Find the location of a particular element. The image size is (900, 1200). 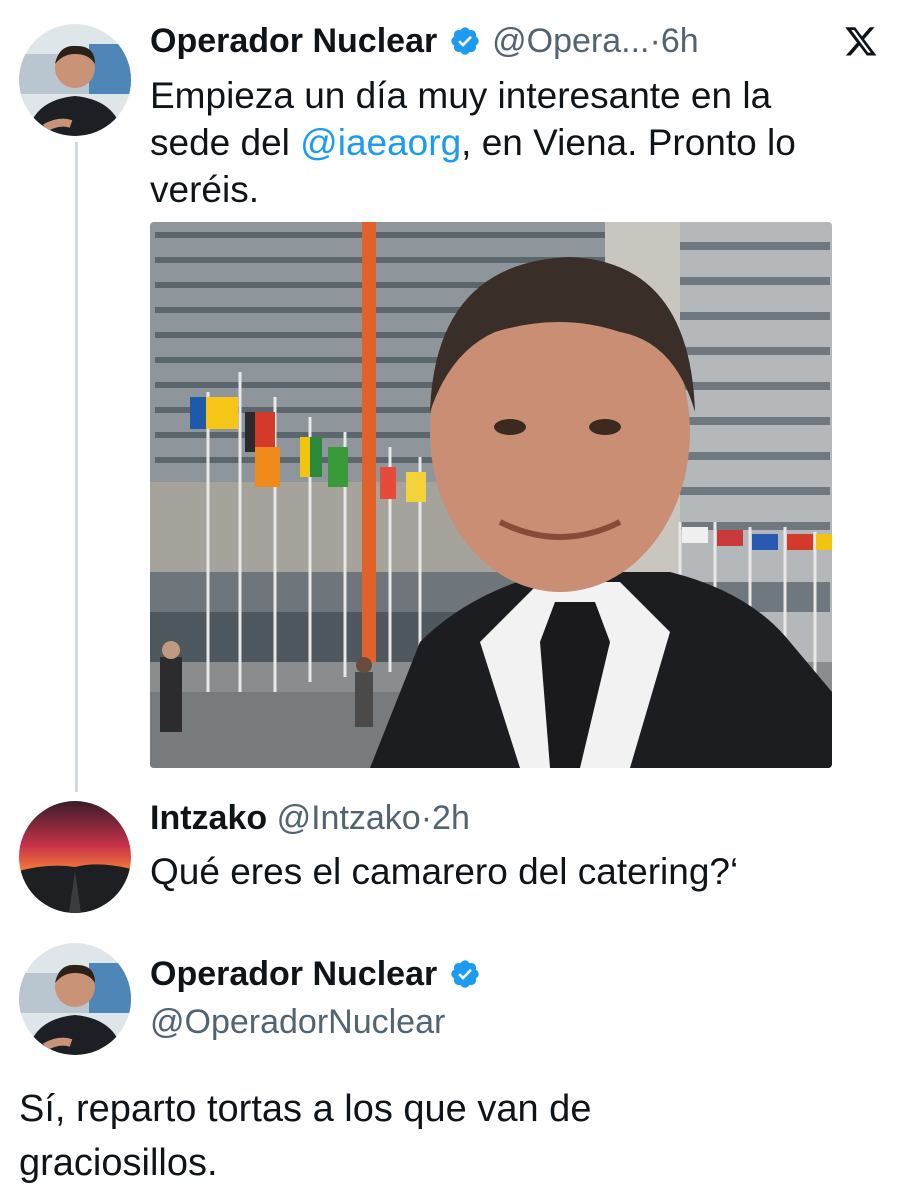

reply-author-name: Intzako is located at coordinates (208, 818).